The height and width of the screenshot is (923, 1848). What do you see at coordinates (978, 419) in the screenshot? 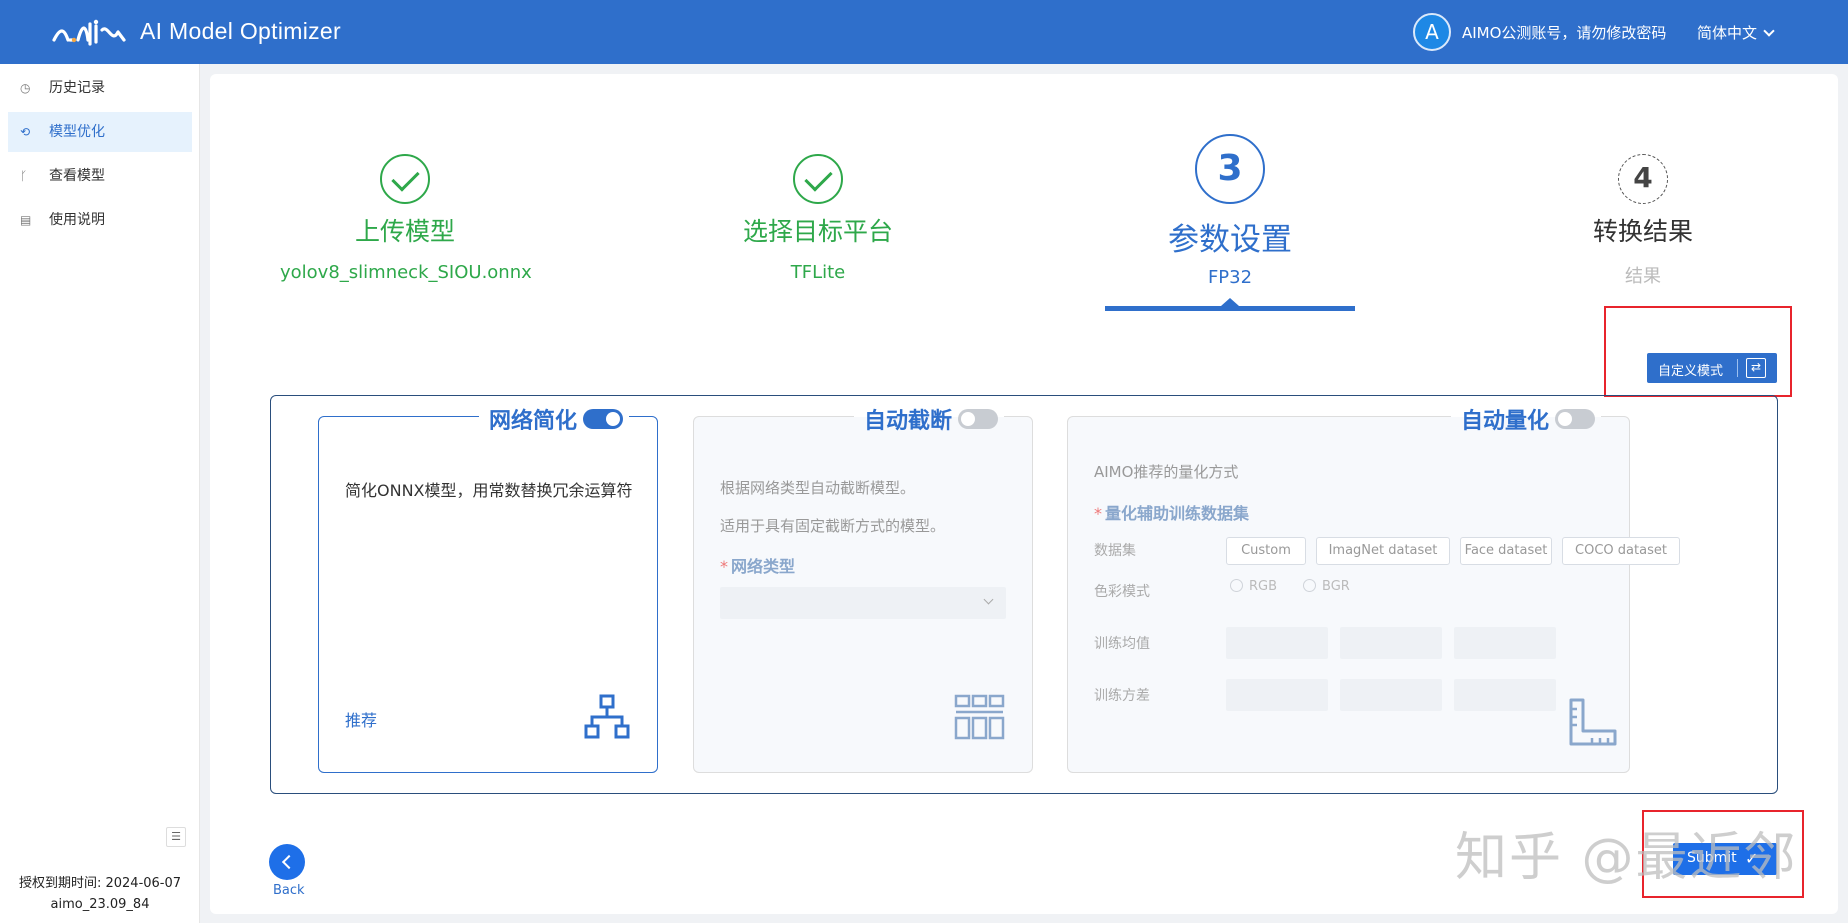
I see `truncate-toggle` at bounding box center [978, 419].